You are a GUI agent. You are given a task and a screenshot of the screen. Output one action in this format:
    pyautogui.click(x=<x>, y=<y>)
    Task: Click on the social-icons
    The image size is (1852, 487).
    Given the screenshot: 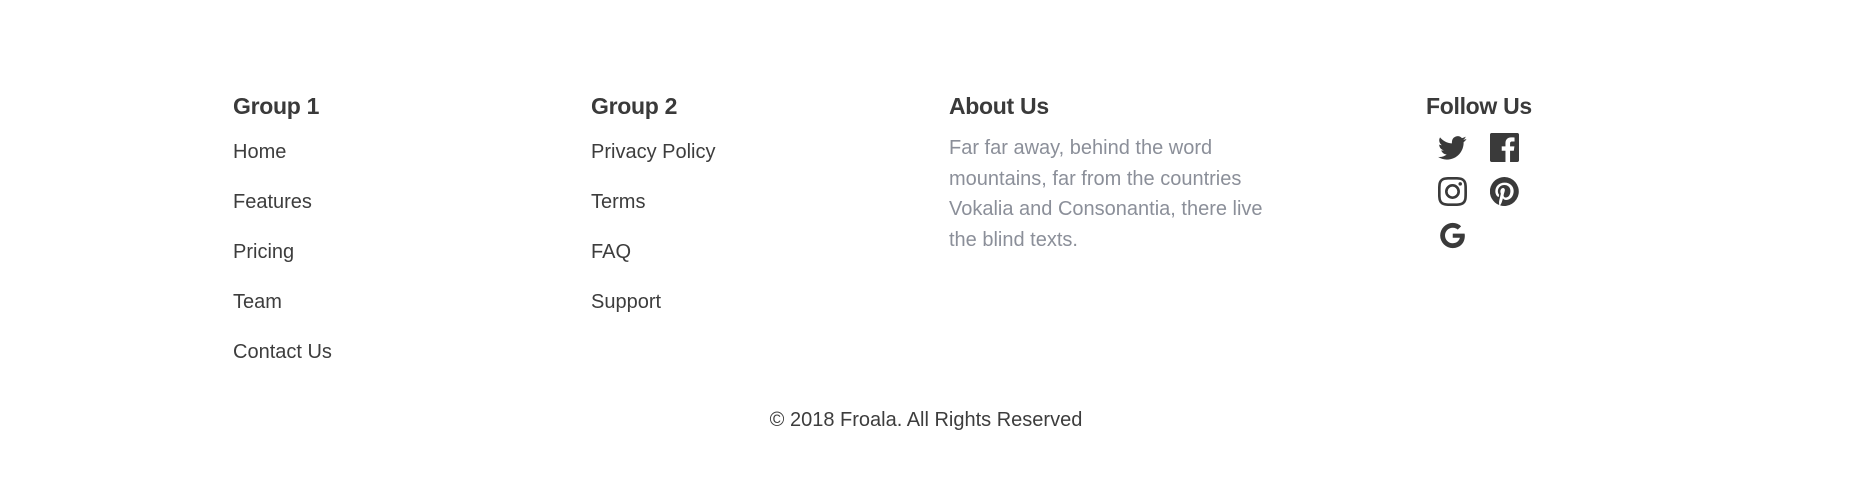 What is the action you would take?
    pyautogui.click(x=1501, y=199)
    